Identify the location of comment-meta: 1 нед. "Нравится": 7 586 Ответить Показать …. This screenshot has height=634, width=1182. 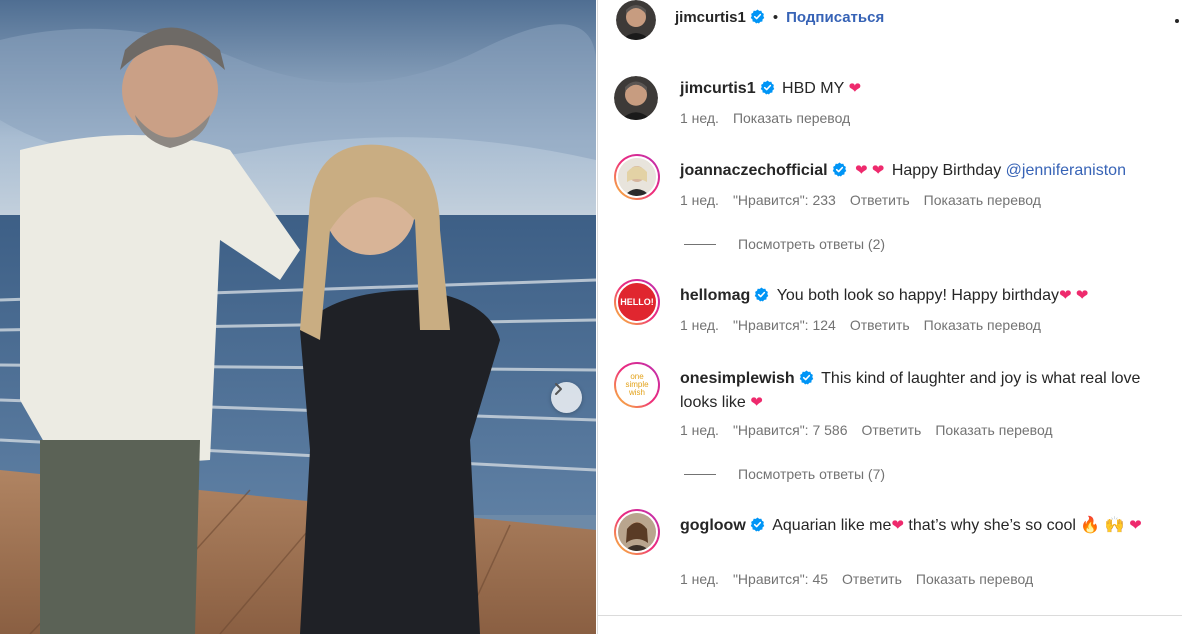
(873, 430).